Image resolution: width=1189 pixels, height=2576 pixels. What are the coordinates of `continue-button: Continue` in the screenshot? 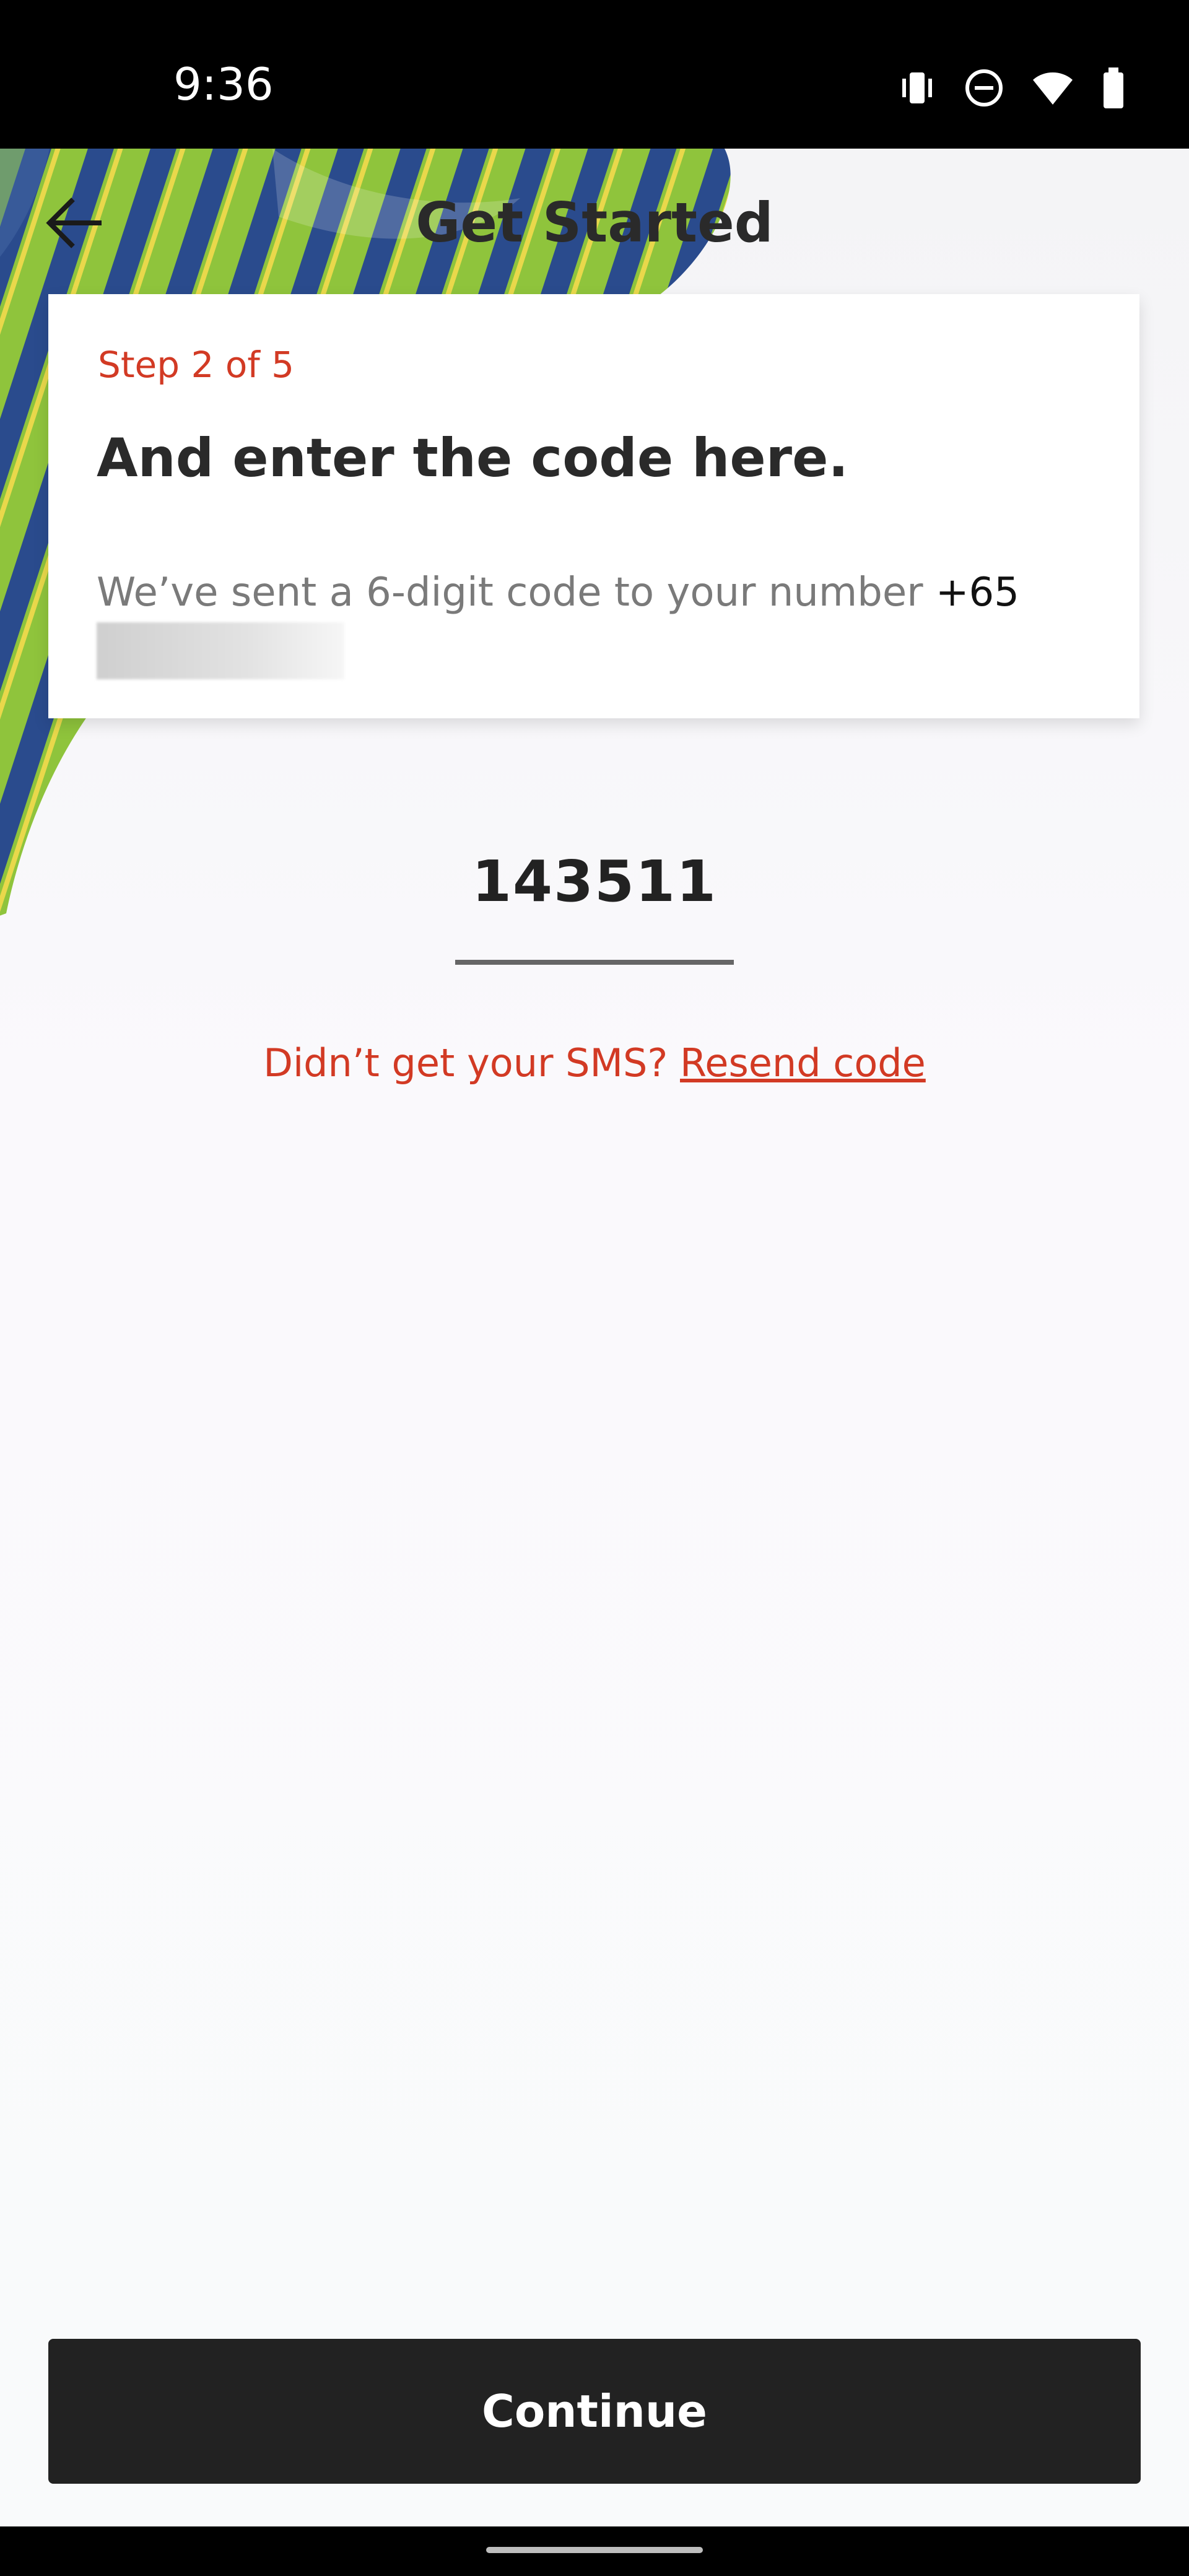 It's located at (594, 2411).